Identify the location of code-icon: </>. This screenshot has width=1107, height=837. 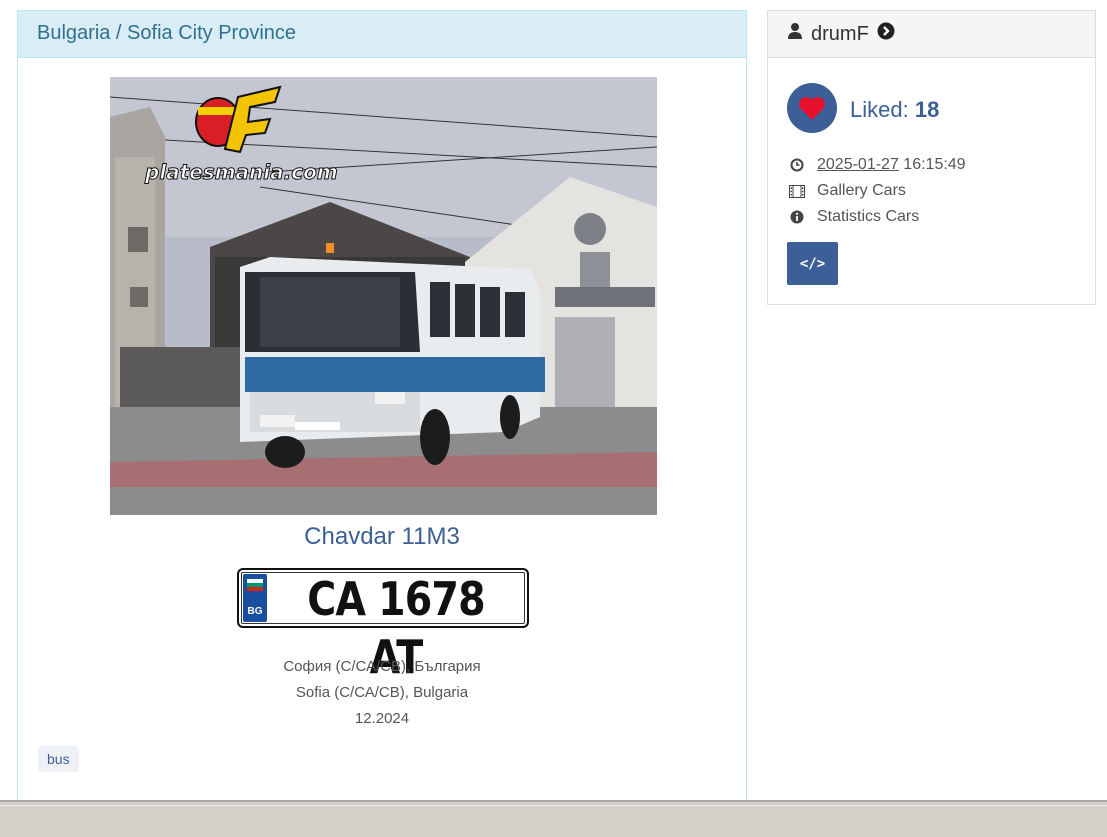
(812, 263).